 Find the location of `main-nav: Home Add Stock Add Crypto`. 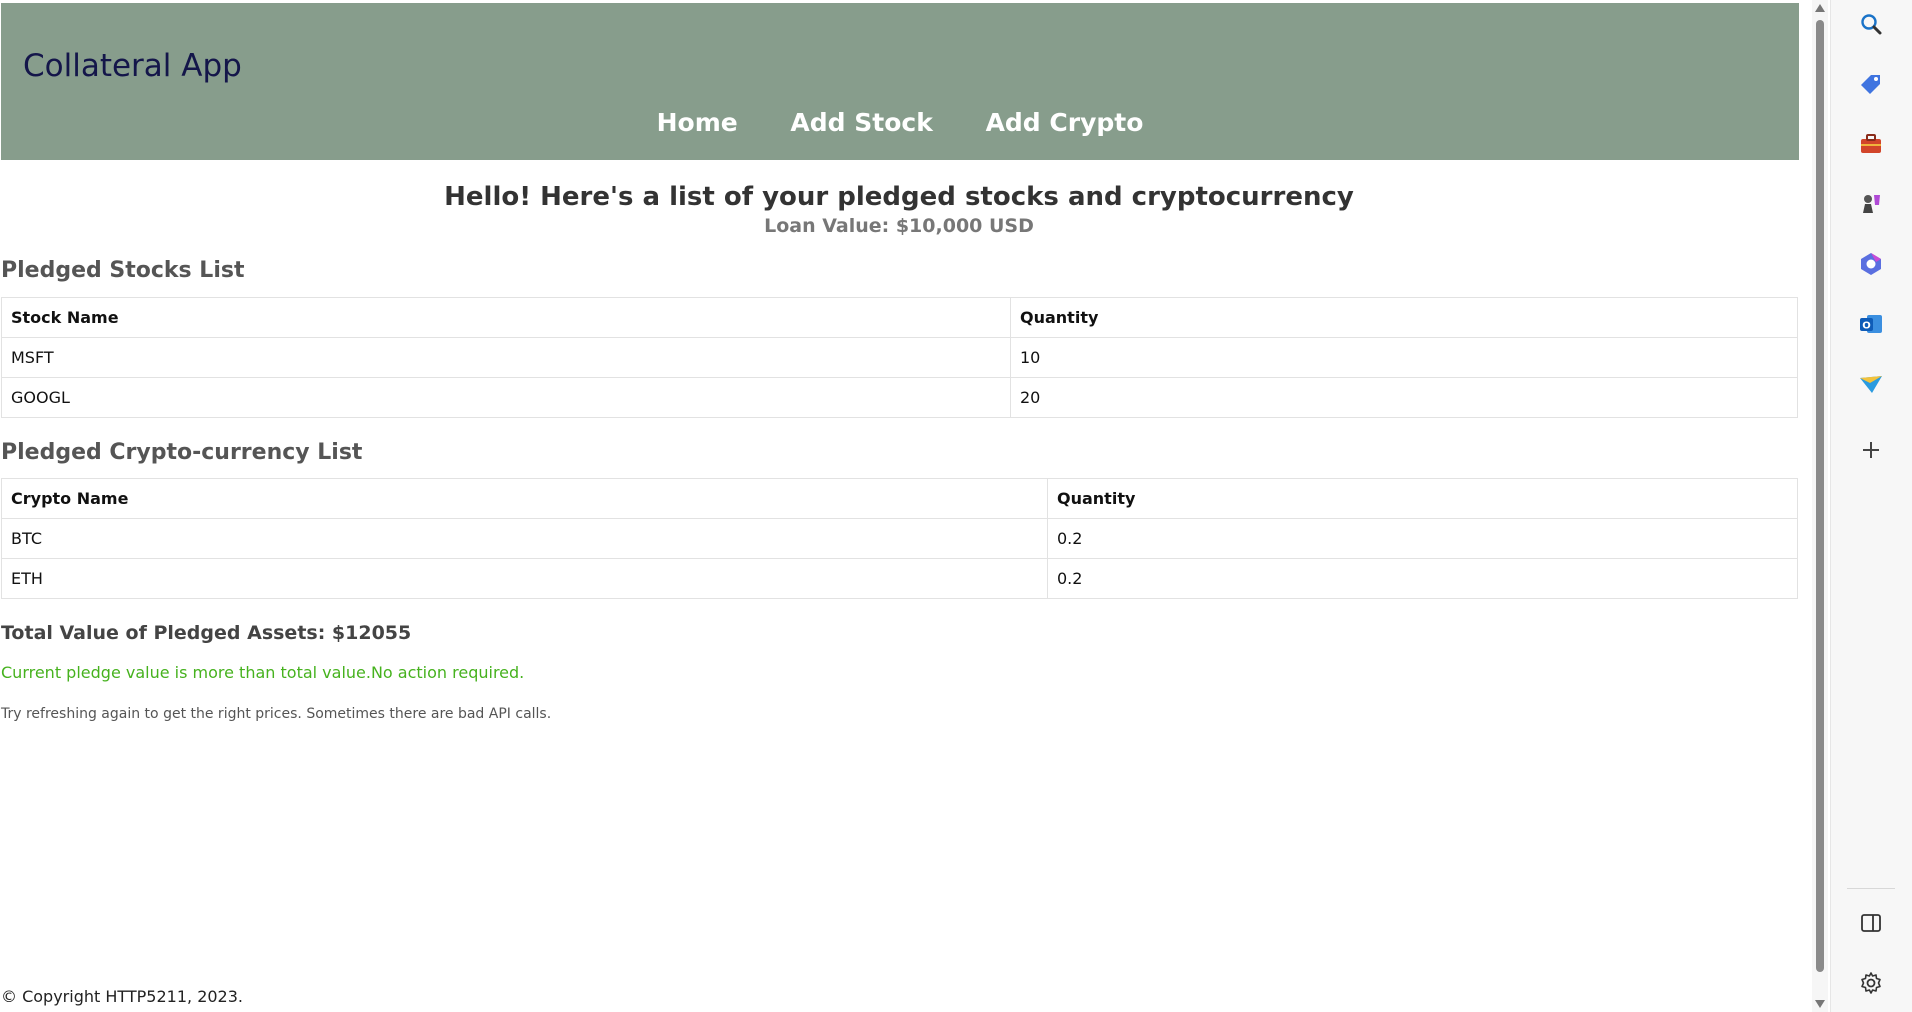

main-nav: Home Add Stock Add Crypto is located at coordinates (900, 122).